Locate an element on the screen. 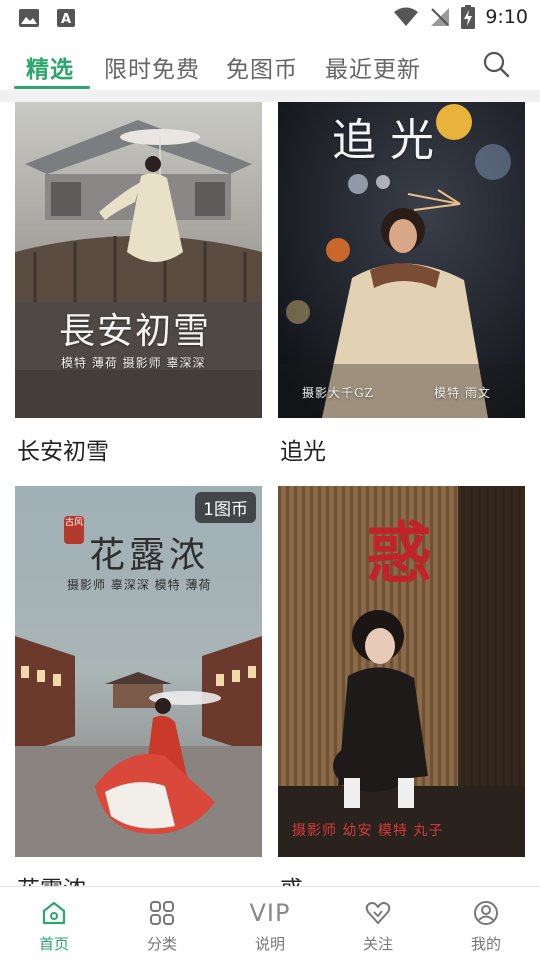  nav-home: 首页 is located at coordinates (54, 923).